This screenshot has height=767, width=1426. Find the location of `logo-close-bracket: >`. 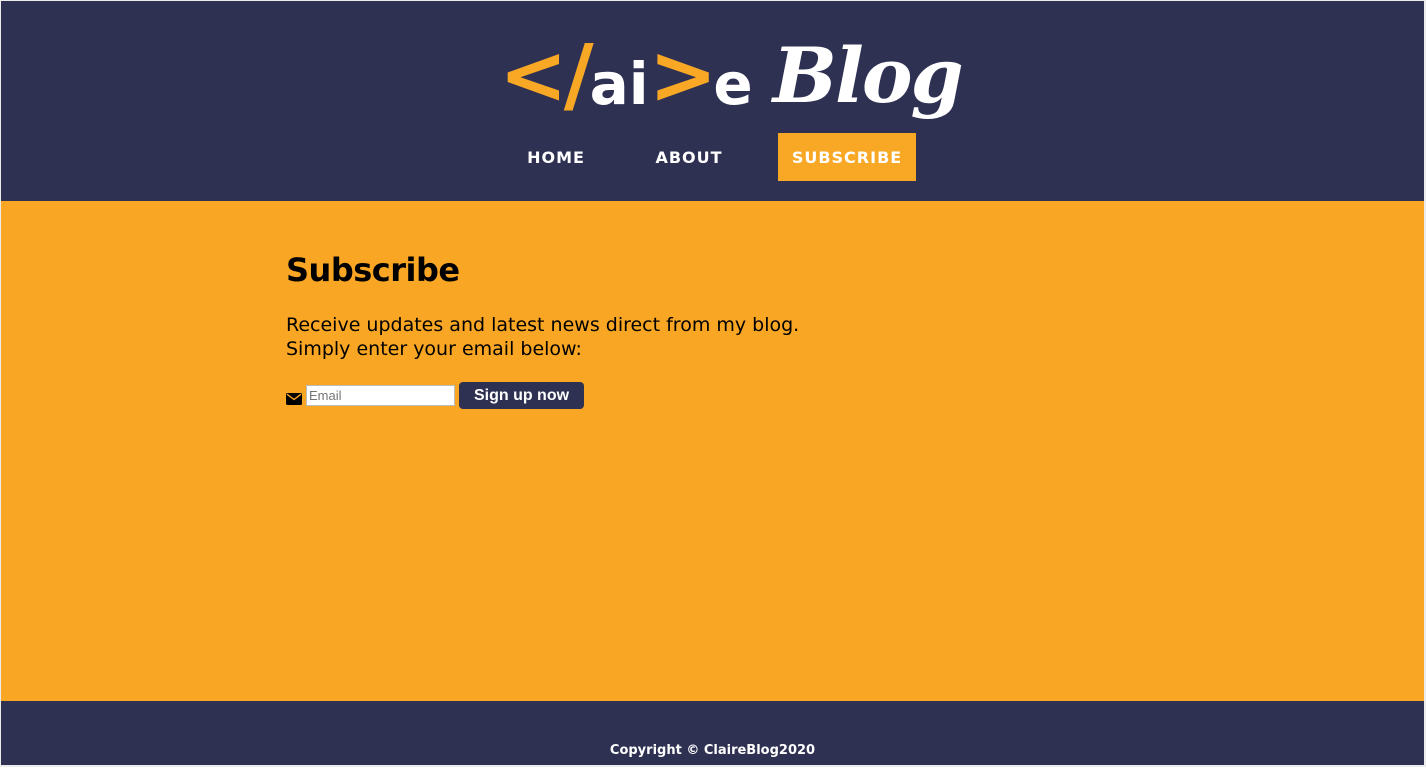

logo-close-bracket: > is located at coordinates (683, 75).